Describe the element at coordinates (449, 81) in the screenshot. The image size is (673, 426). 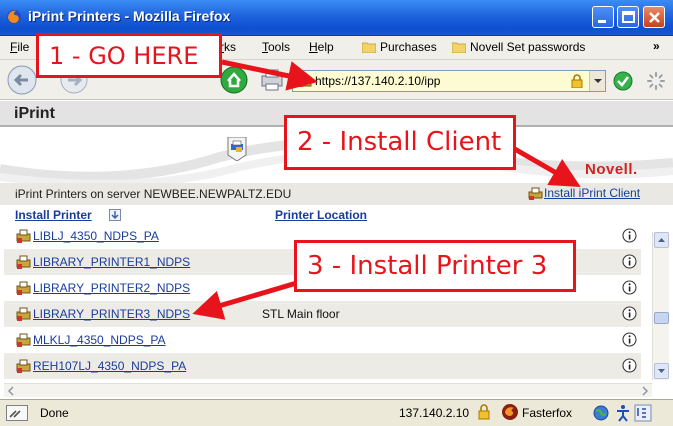
I see `url-bar: https://137.140.2.10/ipp` at that location.